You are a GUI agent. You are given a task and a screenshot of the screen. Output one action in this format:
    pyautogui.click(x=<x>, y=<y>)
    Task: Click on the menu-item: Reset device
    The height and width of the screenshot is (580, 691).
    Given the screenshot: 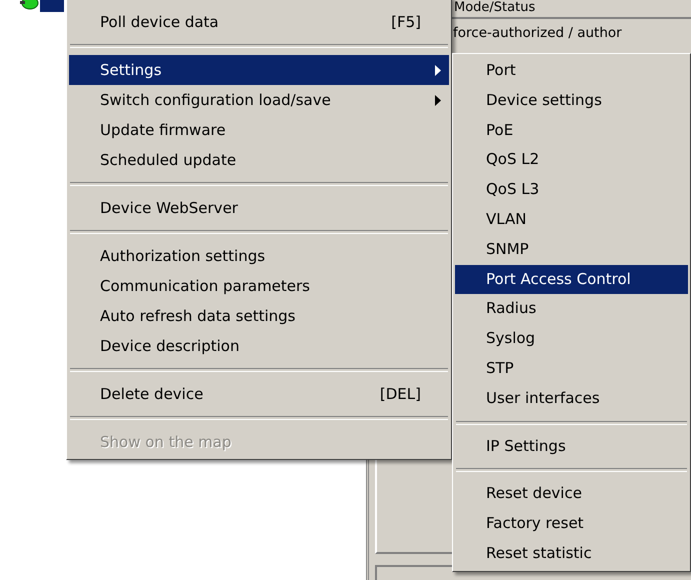 What is the action you would take?
    pyautogui.click(x=571, y=494)
    